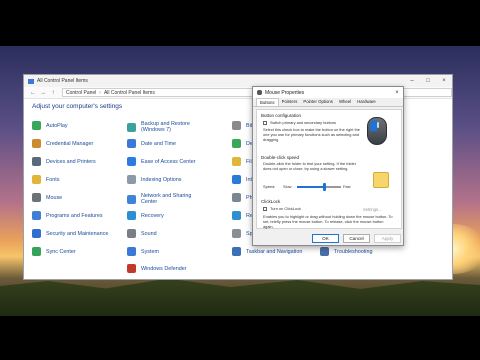 The height and width of the screenshot is (360, 480). Describe the element at coordinates (131, 233) in the screenshot. I see `speaker-icon` at that location.